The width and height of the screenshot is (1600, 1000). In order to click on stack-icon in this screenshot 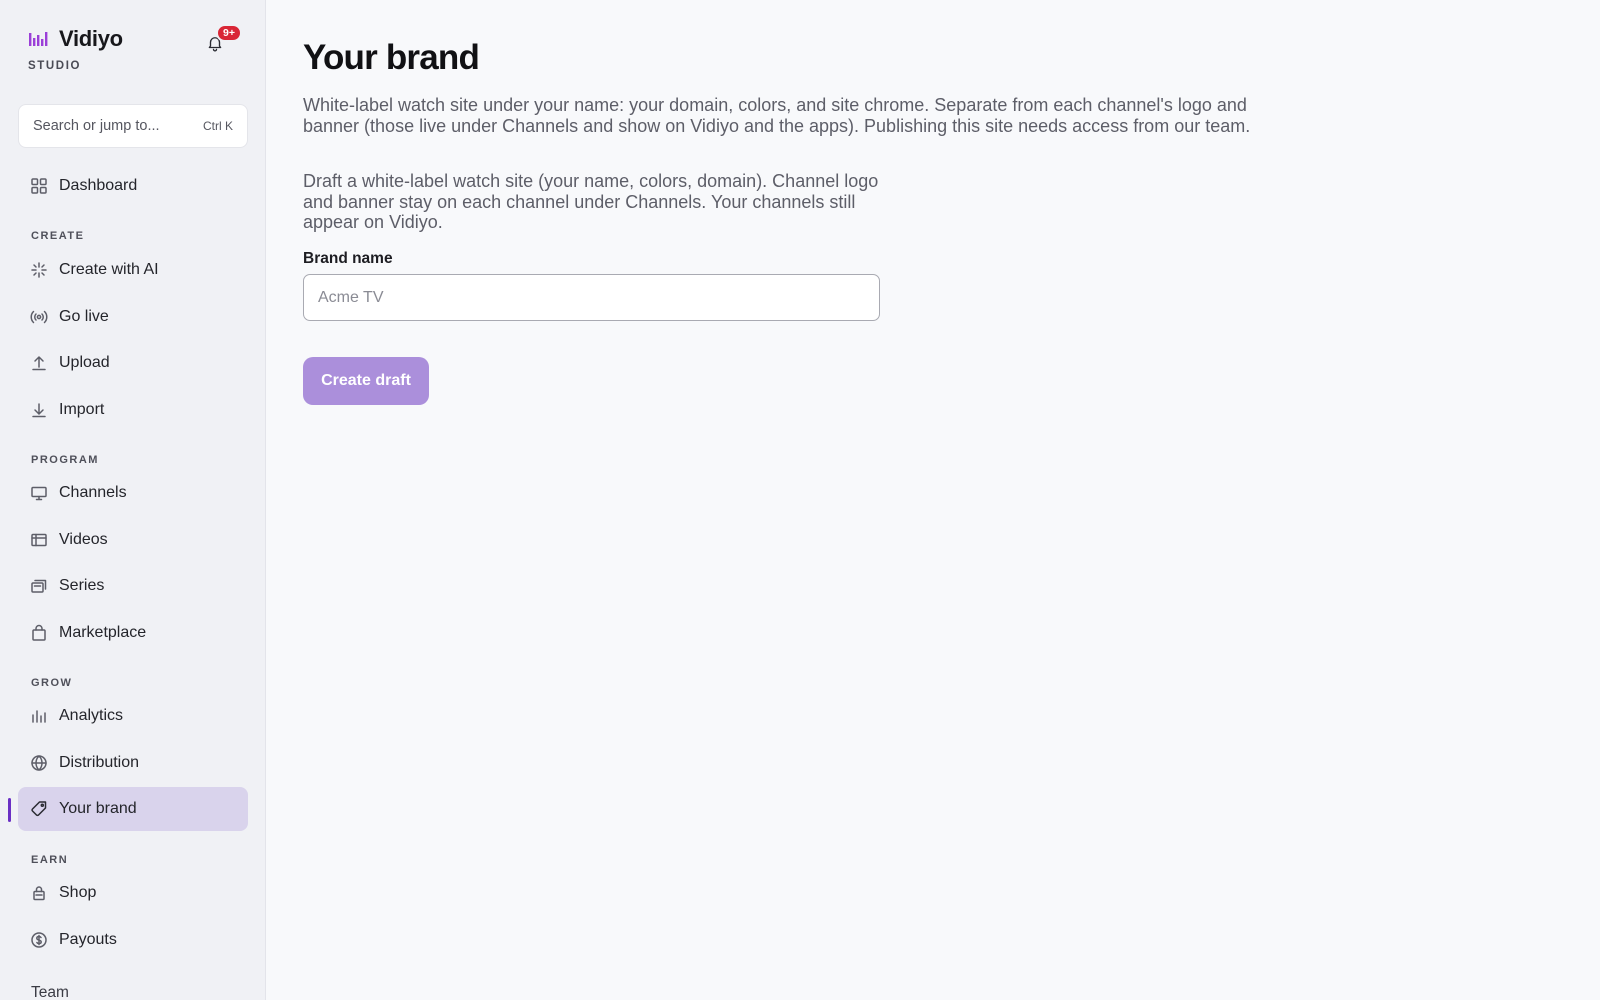, I will do `click(39, 586)`.